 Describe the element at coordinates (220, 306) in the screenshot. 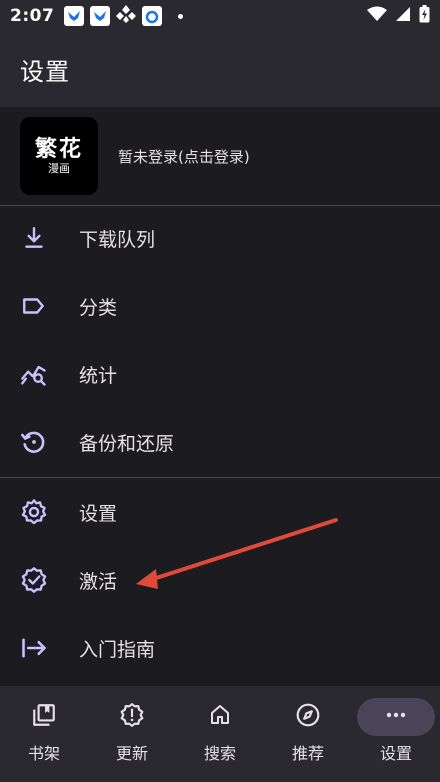

I see `menu-item-categories: 分类` at that location.